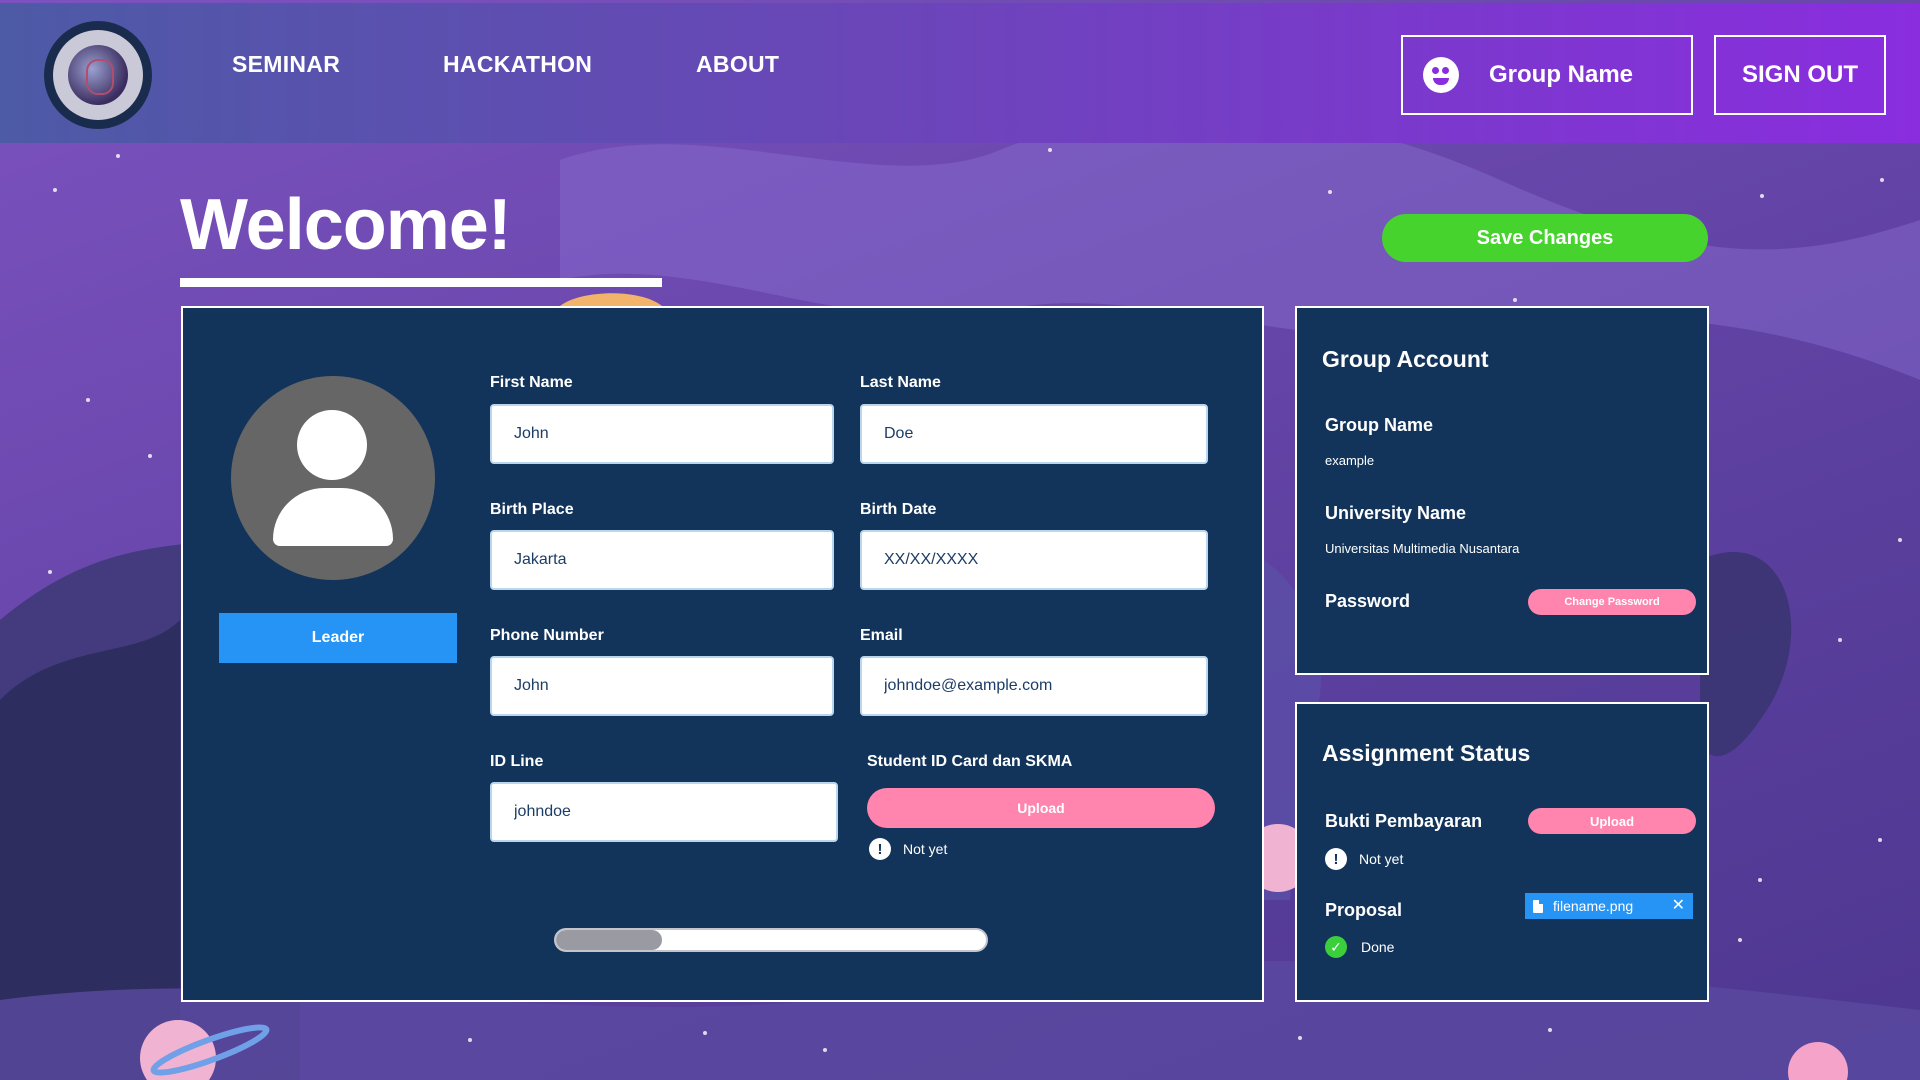 Image resolution: width=1920 pixels, height=1080 pixels. I want to click on page-title: Welcome!, so click(346, 225).